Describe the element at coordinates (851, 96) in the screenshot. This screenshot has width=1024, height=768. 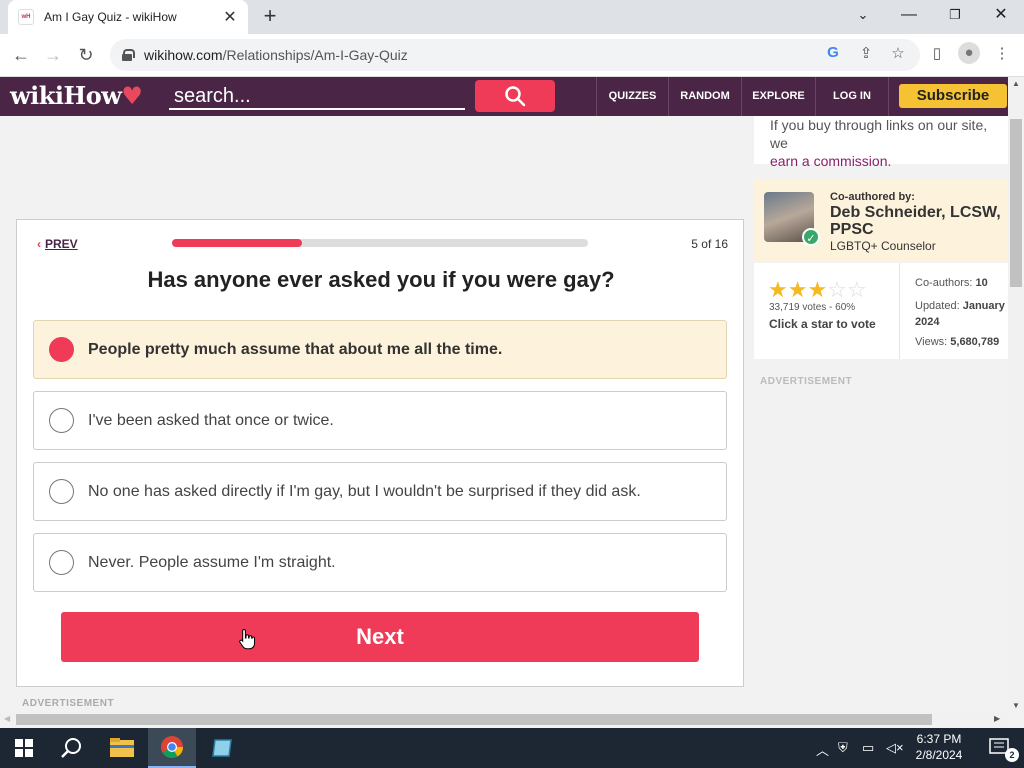
I see `nav-log-in: LOG IN` at that location.